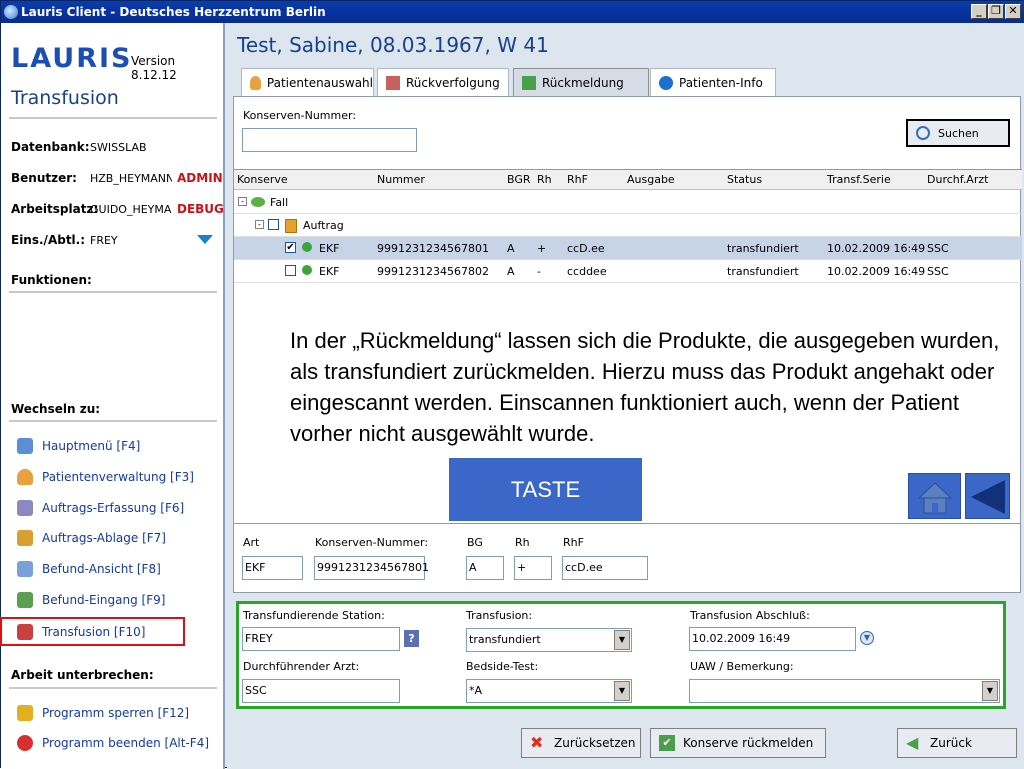 This screenshot has width=1024, height=769. I want to click on button-label: Zurück, so click(951, 743).